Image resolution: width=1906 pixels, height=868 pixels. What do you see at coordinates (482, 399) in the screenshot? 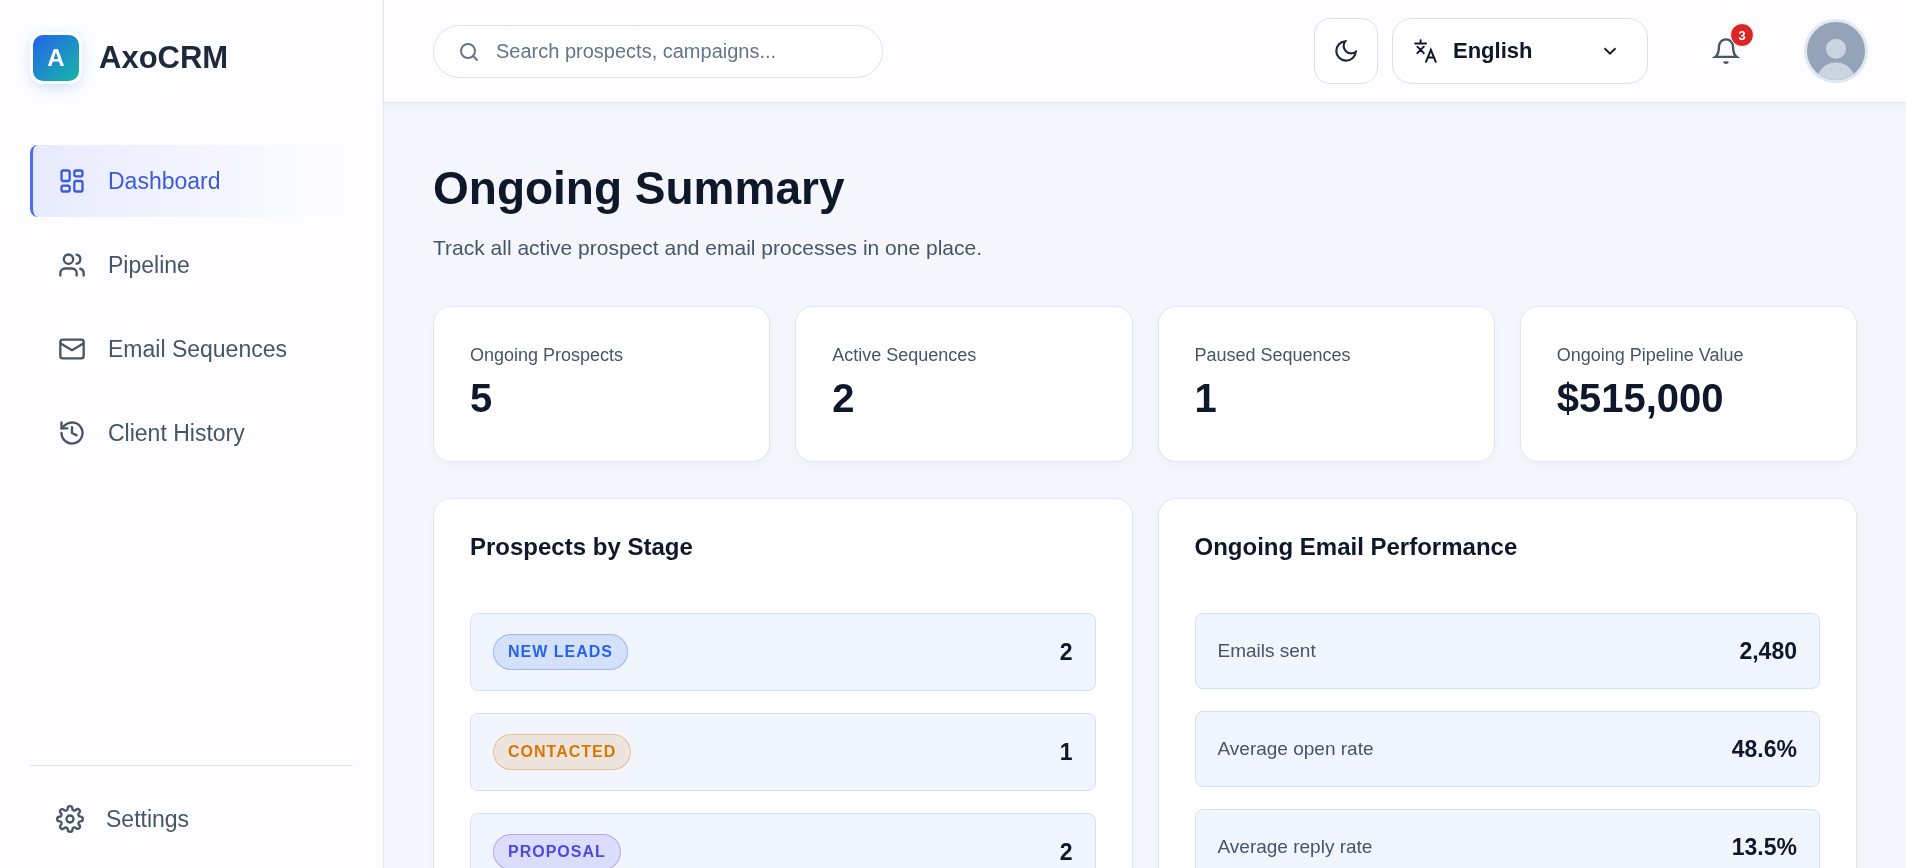
I see `stat-value: 5` at bounding box center [482, 399].